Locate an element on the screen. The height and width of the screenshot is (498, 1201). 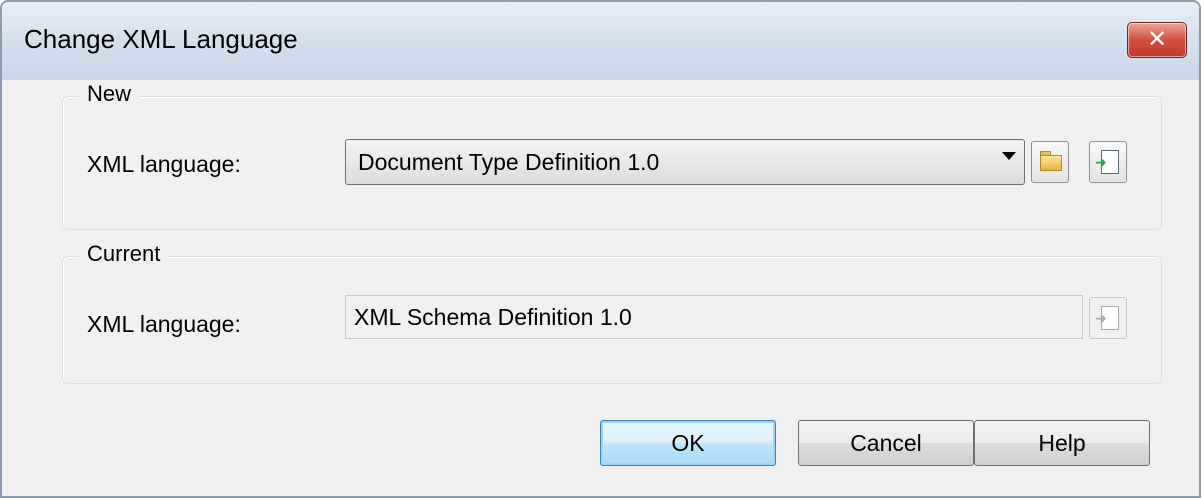
folder-icon is located at coordinates (1051, 163).